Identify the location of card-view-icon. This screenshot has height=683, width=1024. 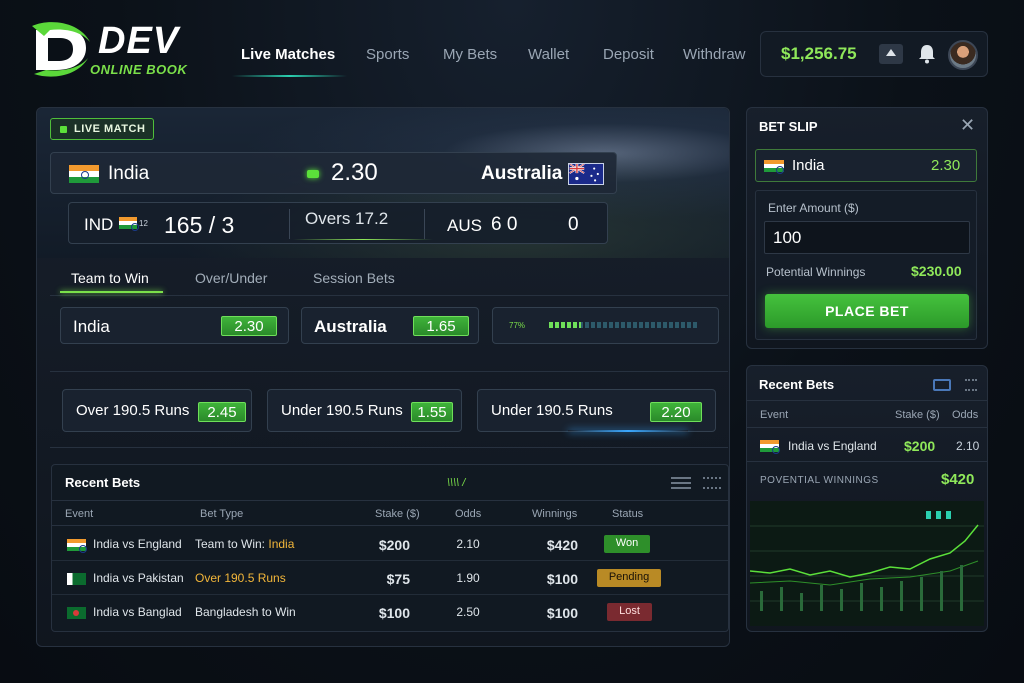
(942, 385).